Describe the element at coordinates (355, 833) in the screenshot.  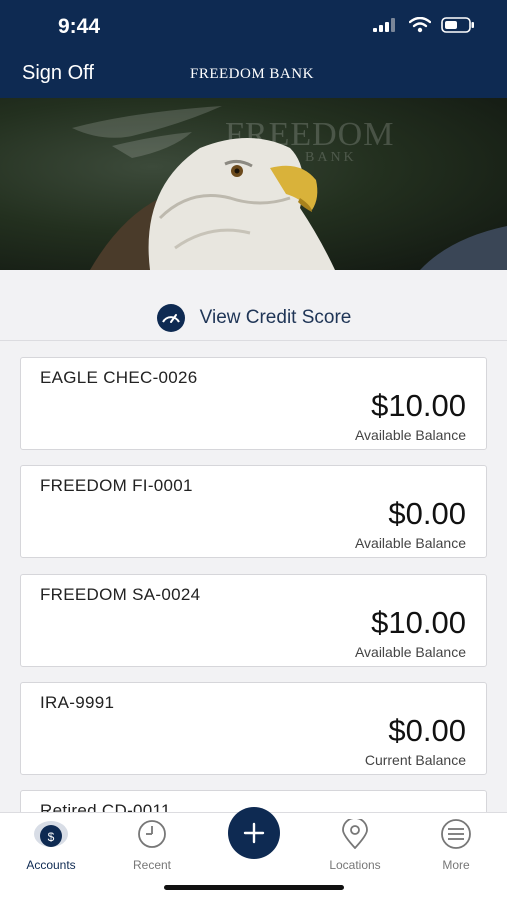
I see `location-pin-icon` at that location.